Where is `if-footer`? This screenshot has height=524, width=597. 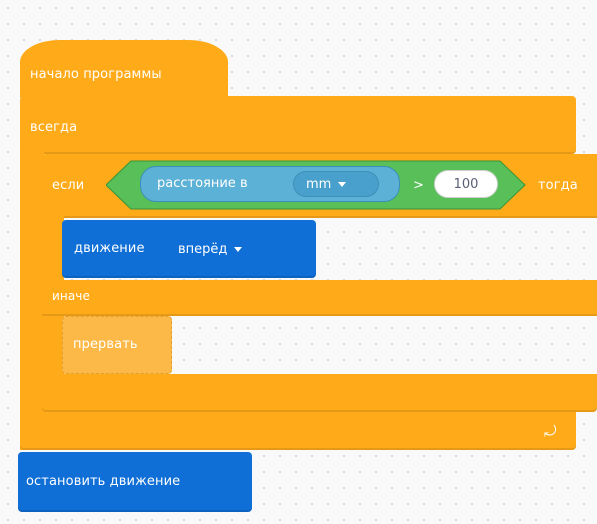
if-footer is located at coordinates (319, 393).